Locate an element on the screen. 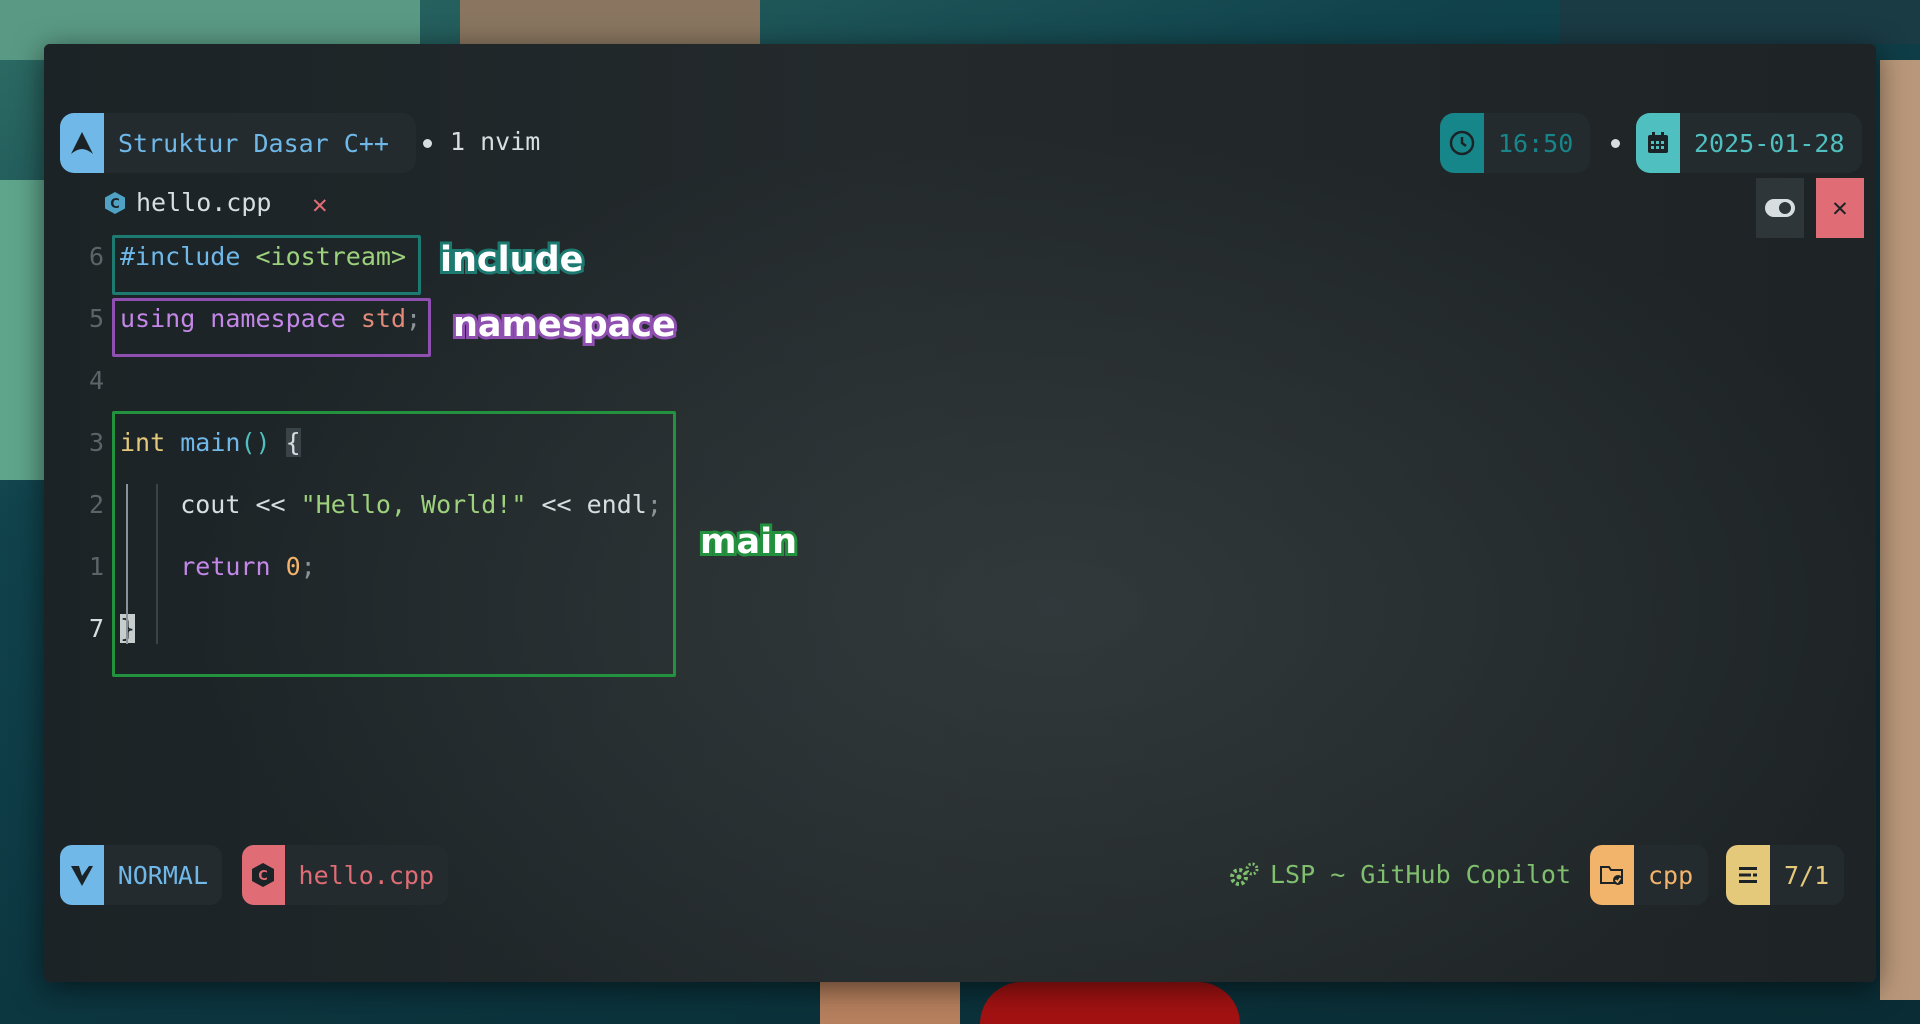 The width and height of the screenshot is (1920, 1024). lsp-text: LSP ~ GitHub Copilot is located at coordinates (1421, 874).